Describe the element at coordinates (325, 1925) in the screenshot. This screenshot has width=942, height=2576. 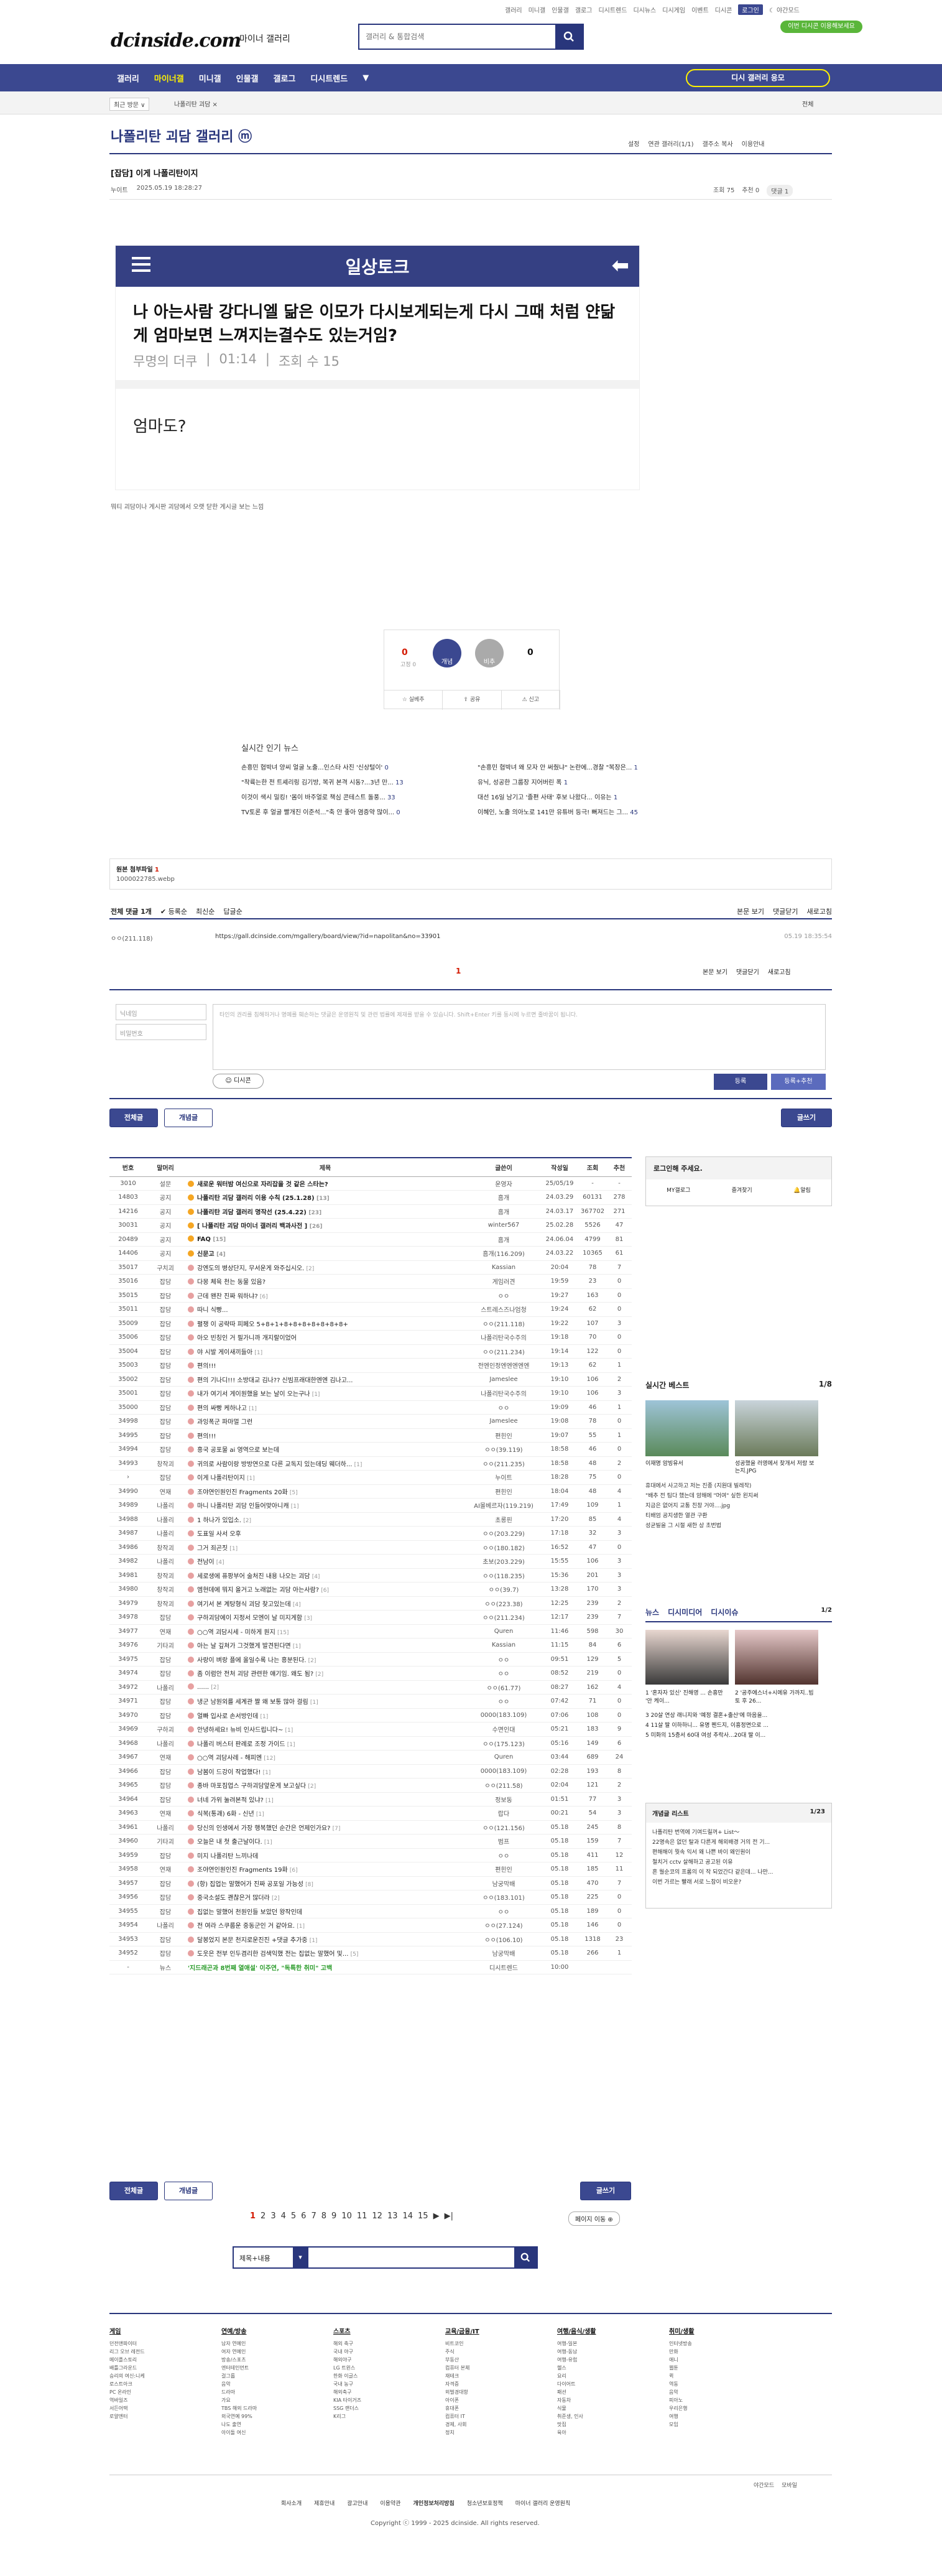
I see `post-title-cell: 전 여라 스쿠룹운 중동군인 거 같아요. [1]` at that location.